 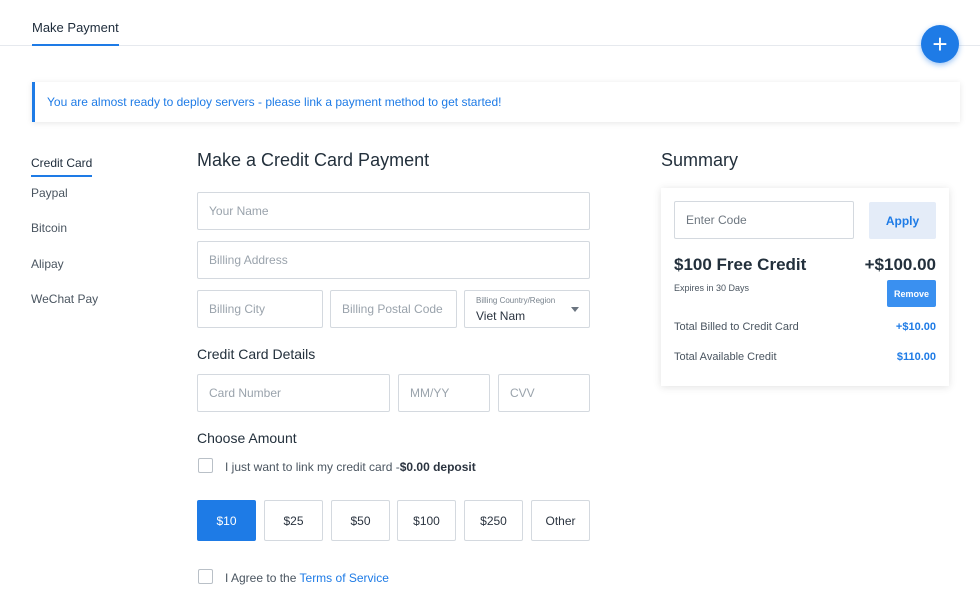 What do you see at coordinates (256, 354) in the screenshot?
I see `card-details-title: Credit Card Details` at bounding box center [256, 354].